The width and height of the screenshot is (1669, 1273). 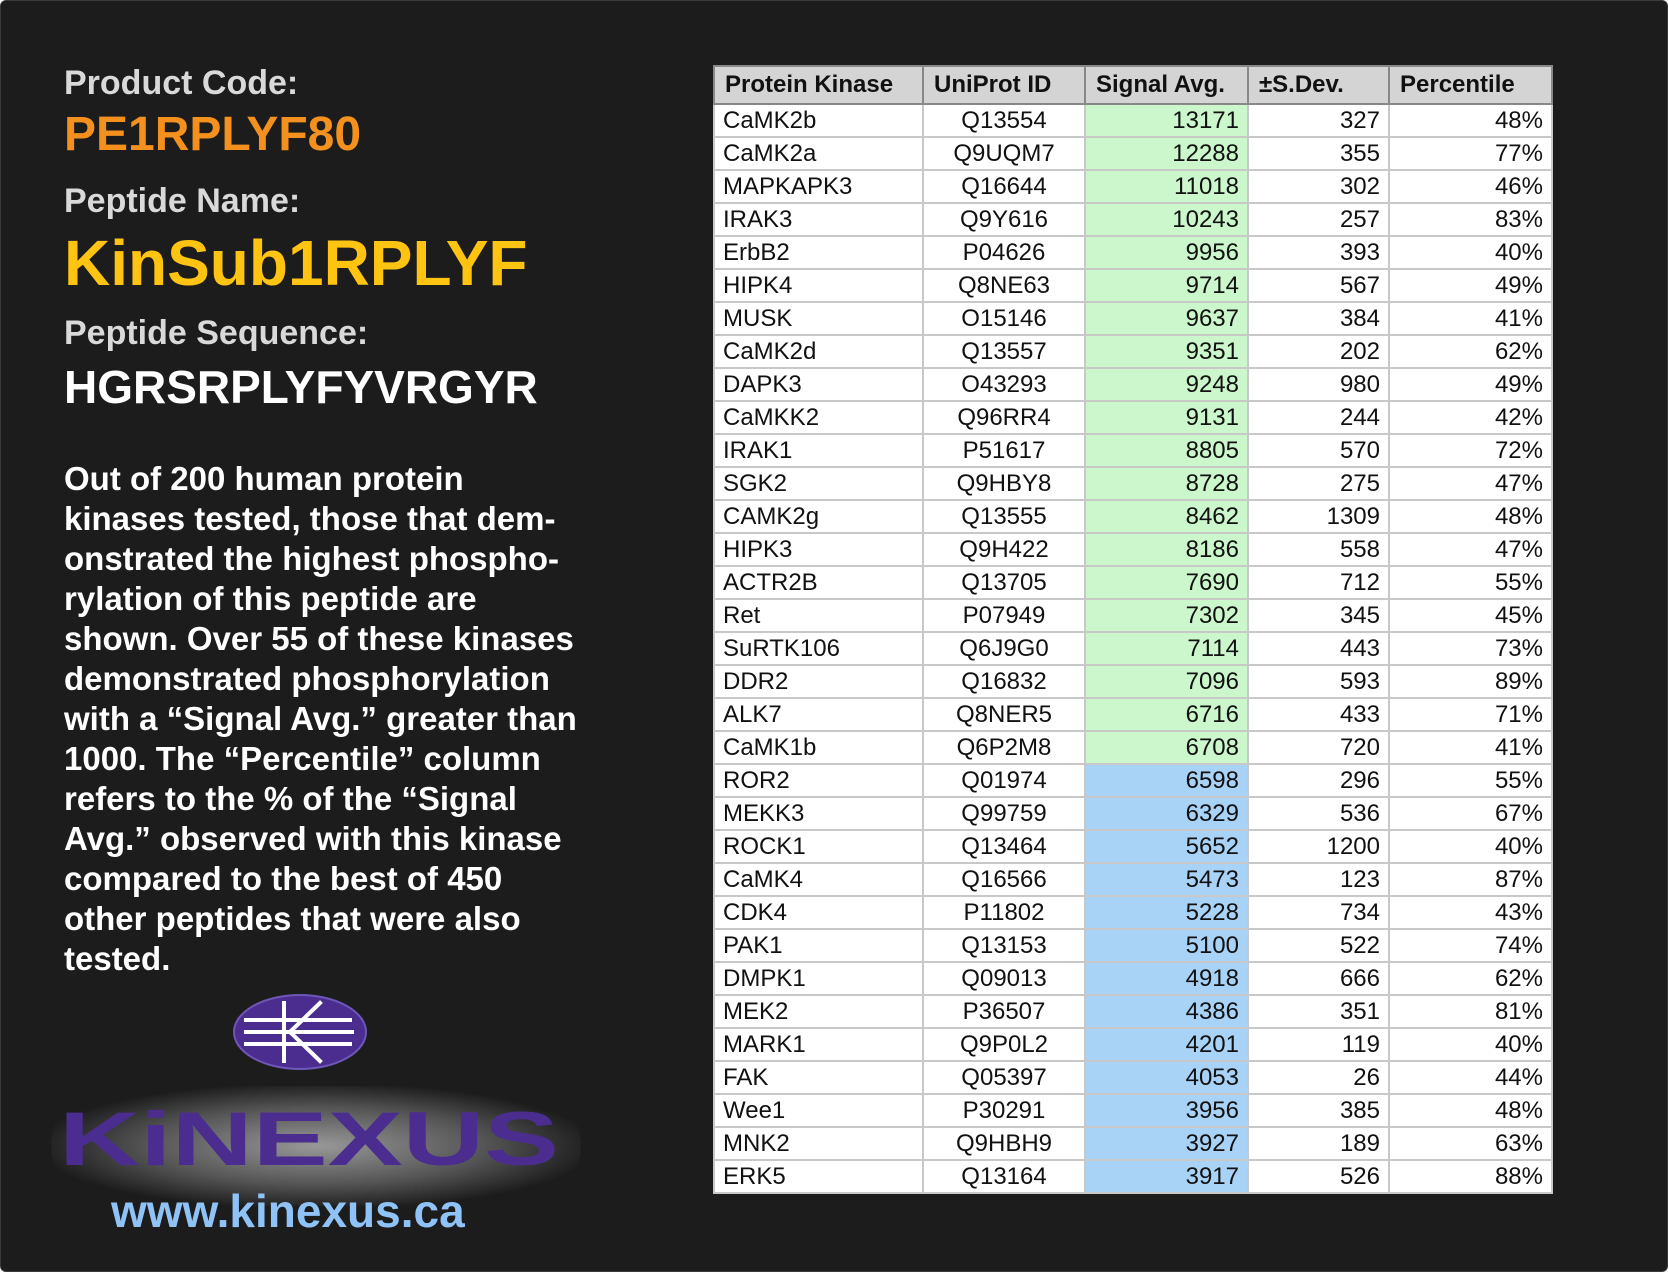 I want to click on table-row: IRAK1 P51617 8805 570 72%, so click(x=1133, y=450).